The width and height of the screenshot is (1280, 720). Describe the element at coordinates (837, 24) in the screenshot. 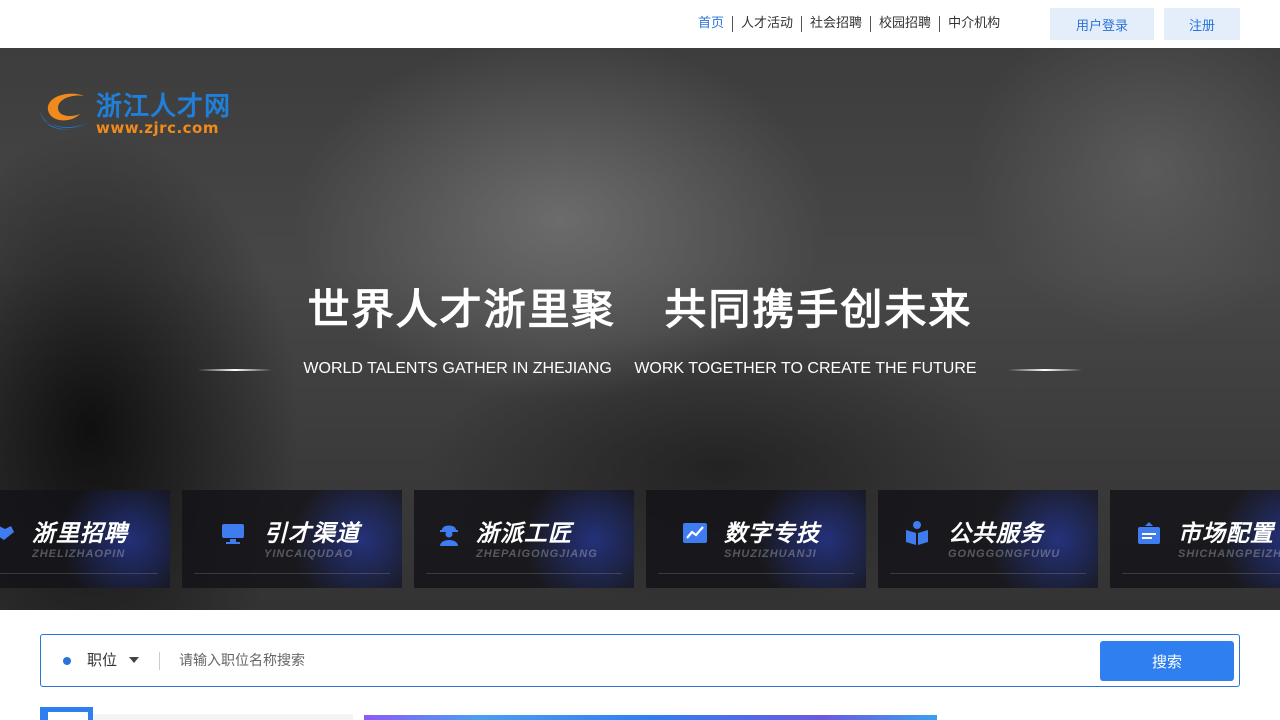

I see `nav-social-recruitment-link: 社会招聘` at that location.